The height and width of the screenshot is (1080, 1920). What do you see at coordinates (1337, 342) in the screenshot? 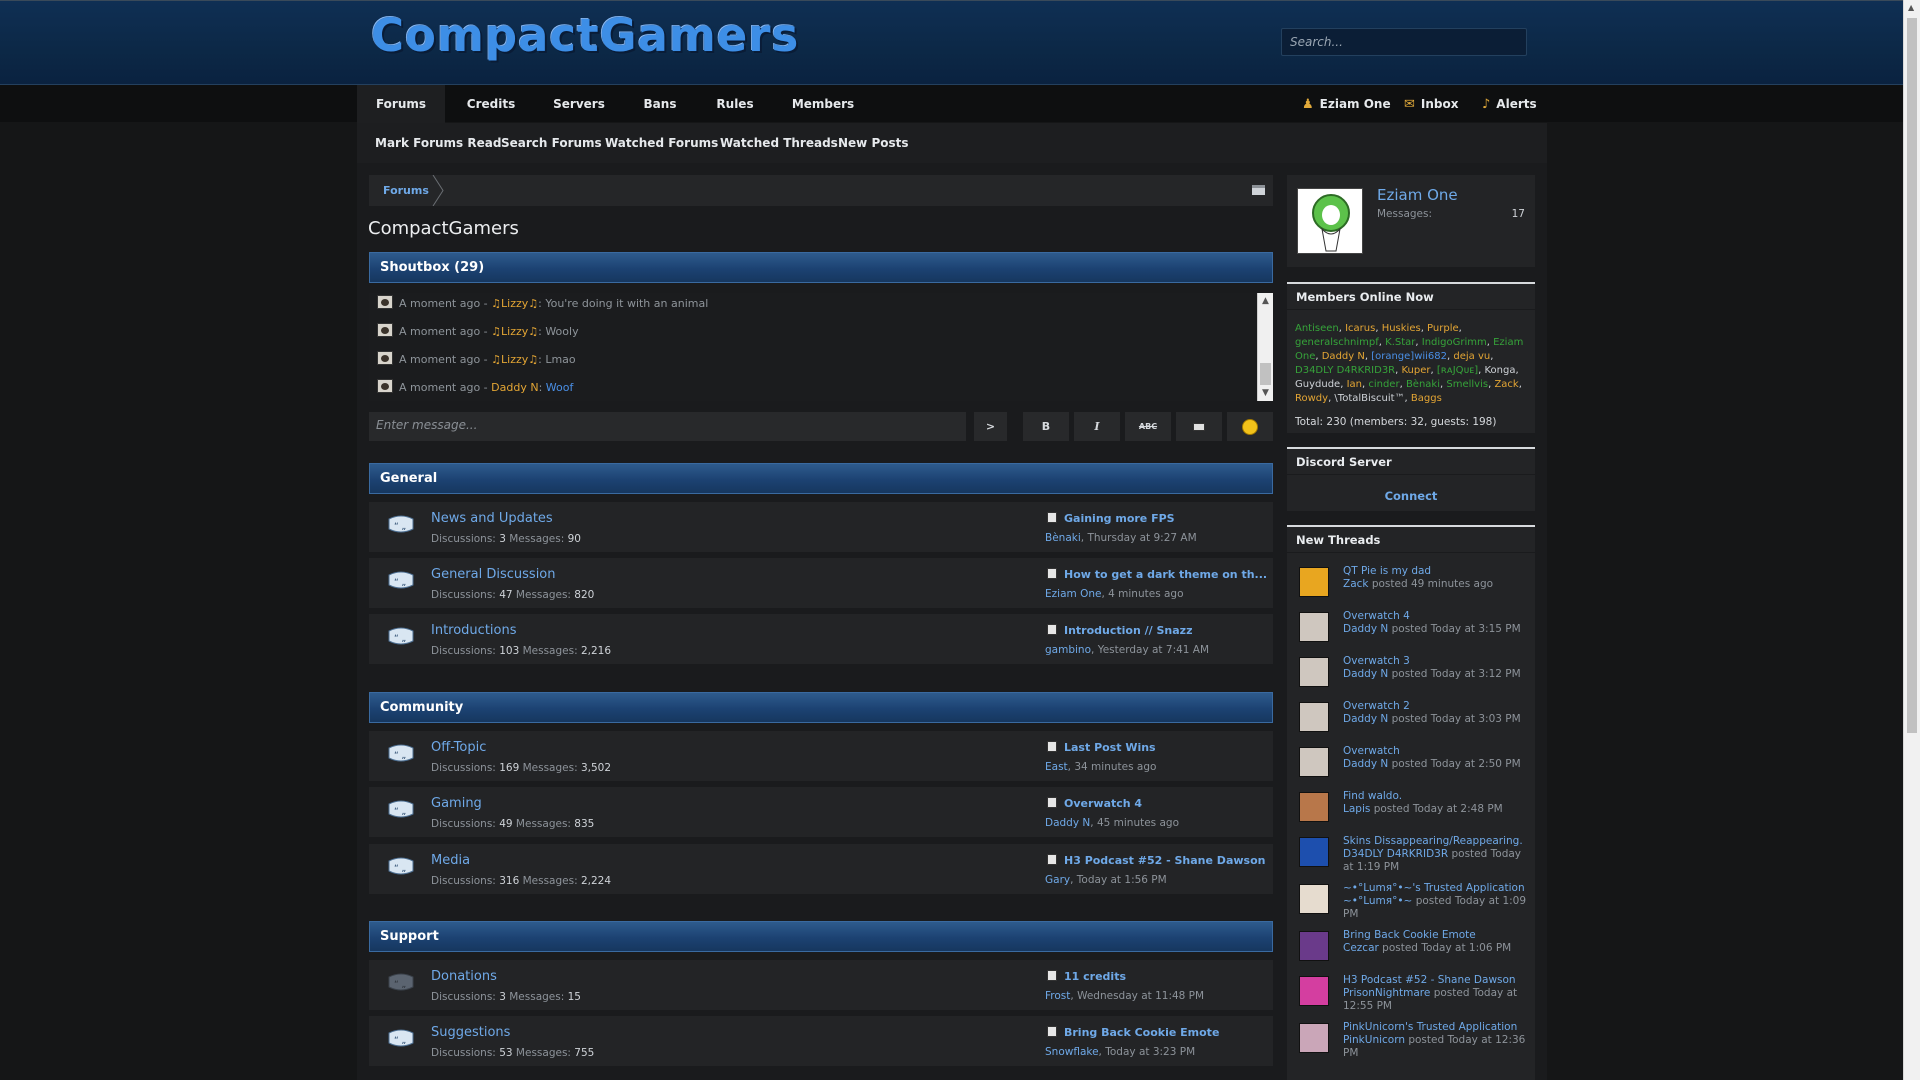
I see `online-member: generalschnimpf` at bounding box center [1337, 342].